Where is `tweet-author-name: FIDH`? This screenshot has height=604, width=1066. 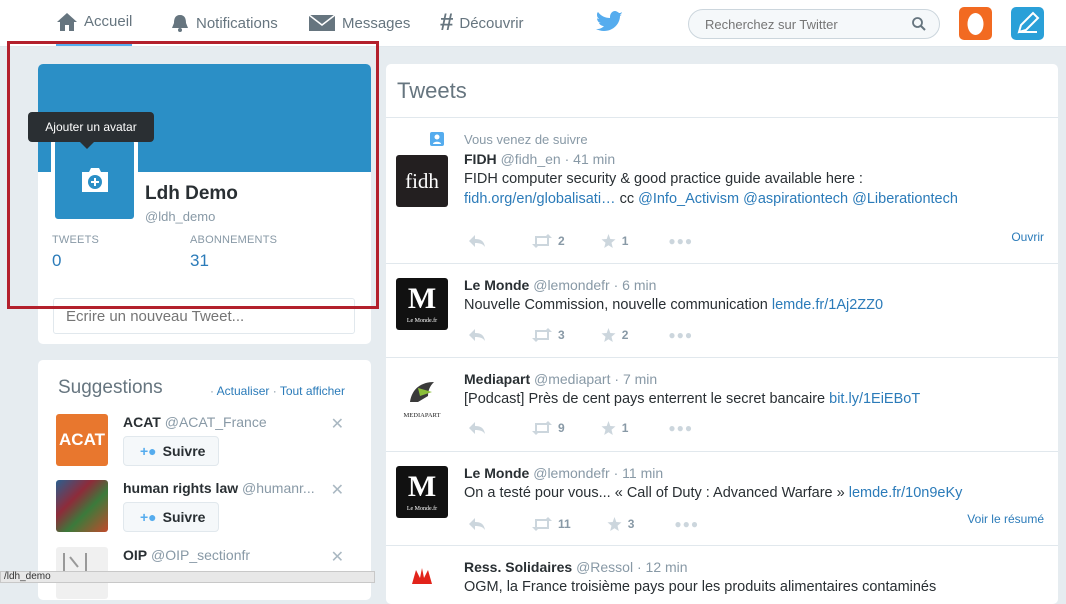 tweet-author-name: FIDH is located at coordinates (480, 159).